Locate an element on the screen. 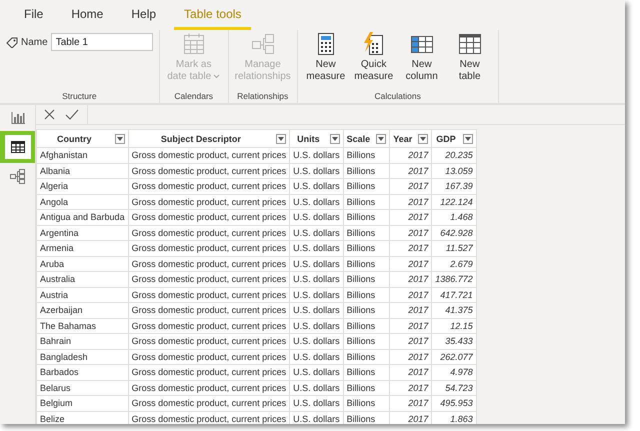  bar-chart-icon is located at coordinates (17, 118).